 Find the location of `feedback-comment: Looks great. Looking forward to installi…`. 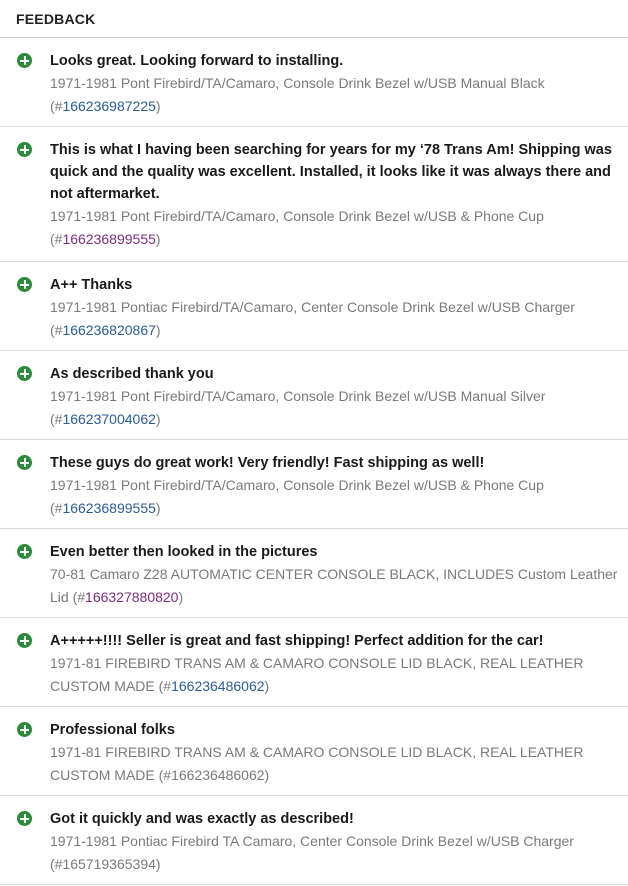

feedback-comment: Looks great. Looking forward to installi… is located at coordinates (197, 61).